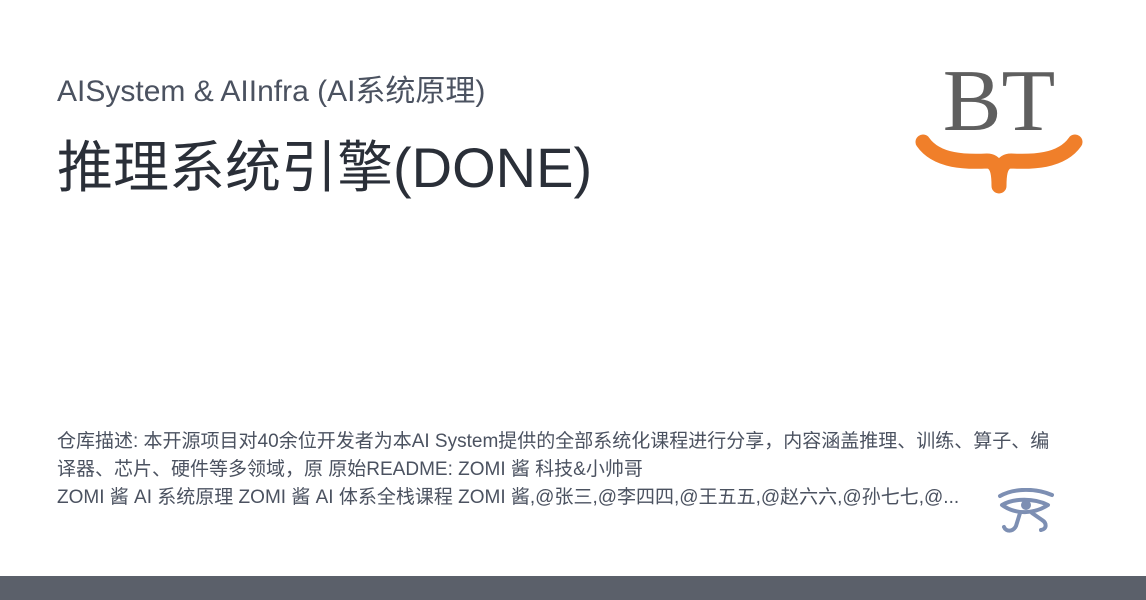 This screenshot has height=600, width=1146. I want to click on repo-owner-title: AISystem & AIInfra (AI系统原理), so click(271, 91).